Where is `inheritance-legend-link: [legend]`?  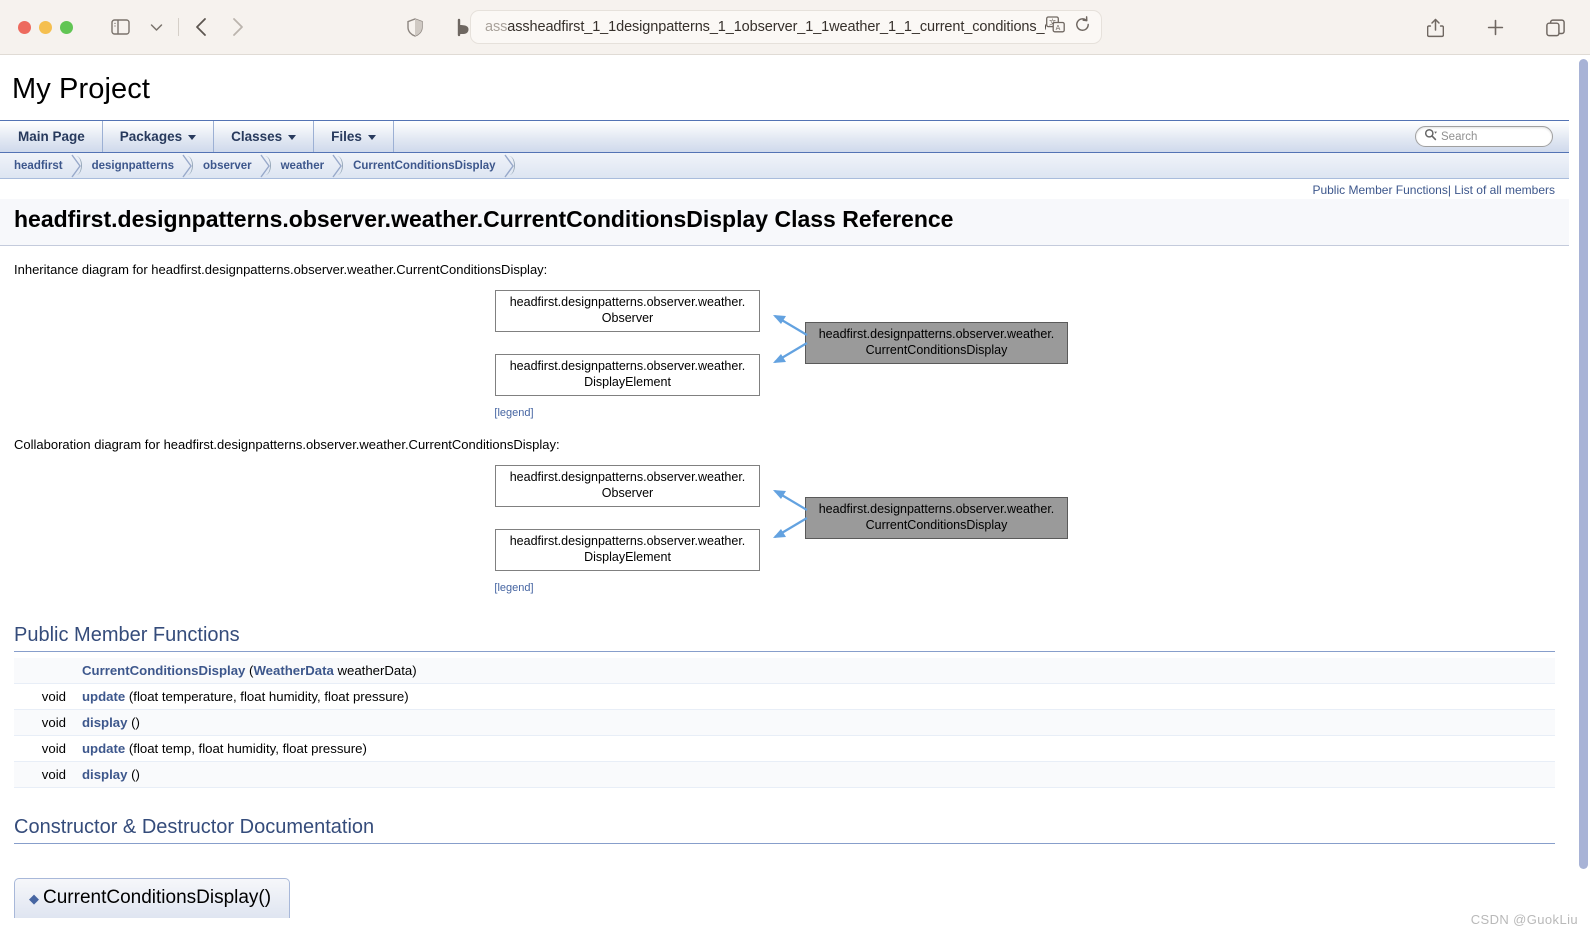
inheritance-legend-link: [legend] is located at coordinates (513, 413).